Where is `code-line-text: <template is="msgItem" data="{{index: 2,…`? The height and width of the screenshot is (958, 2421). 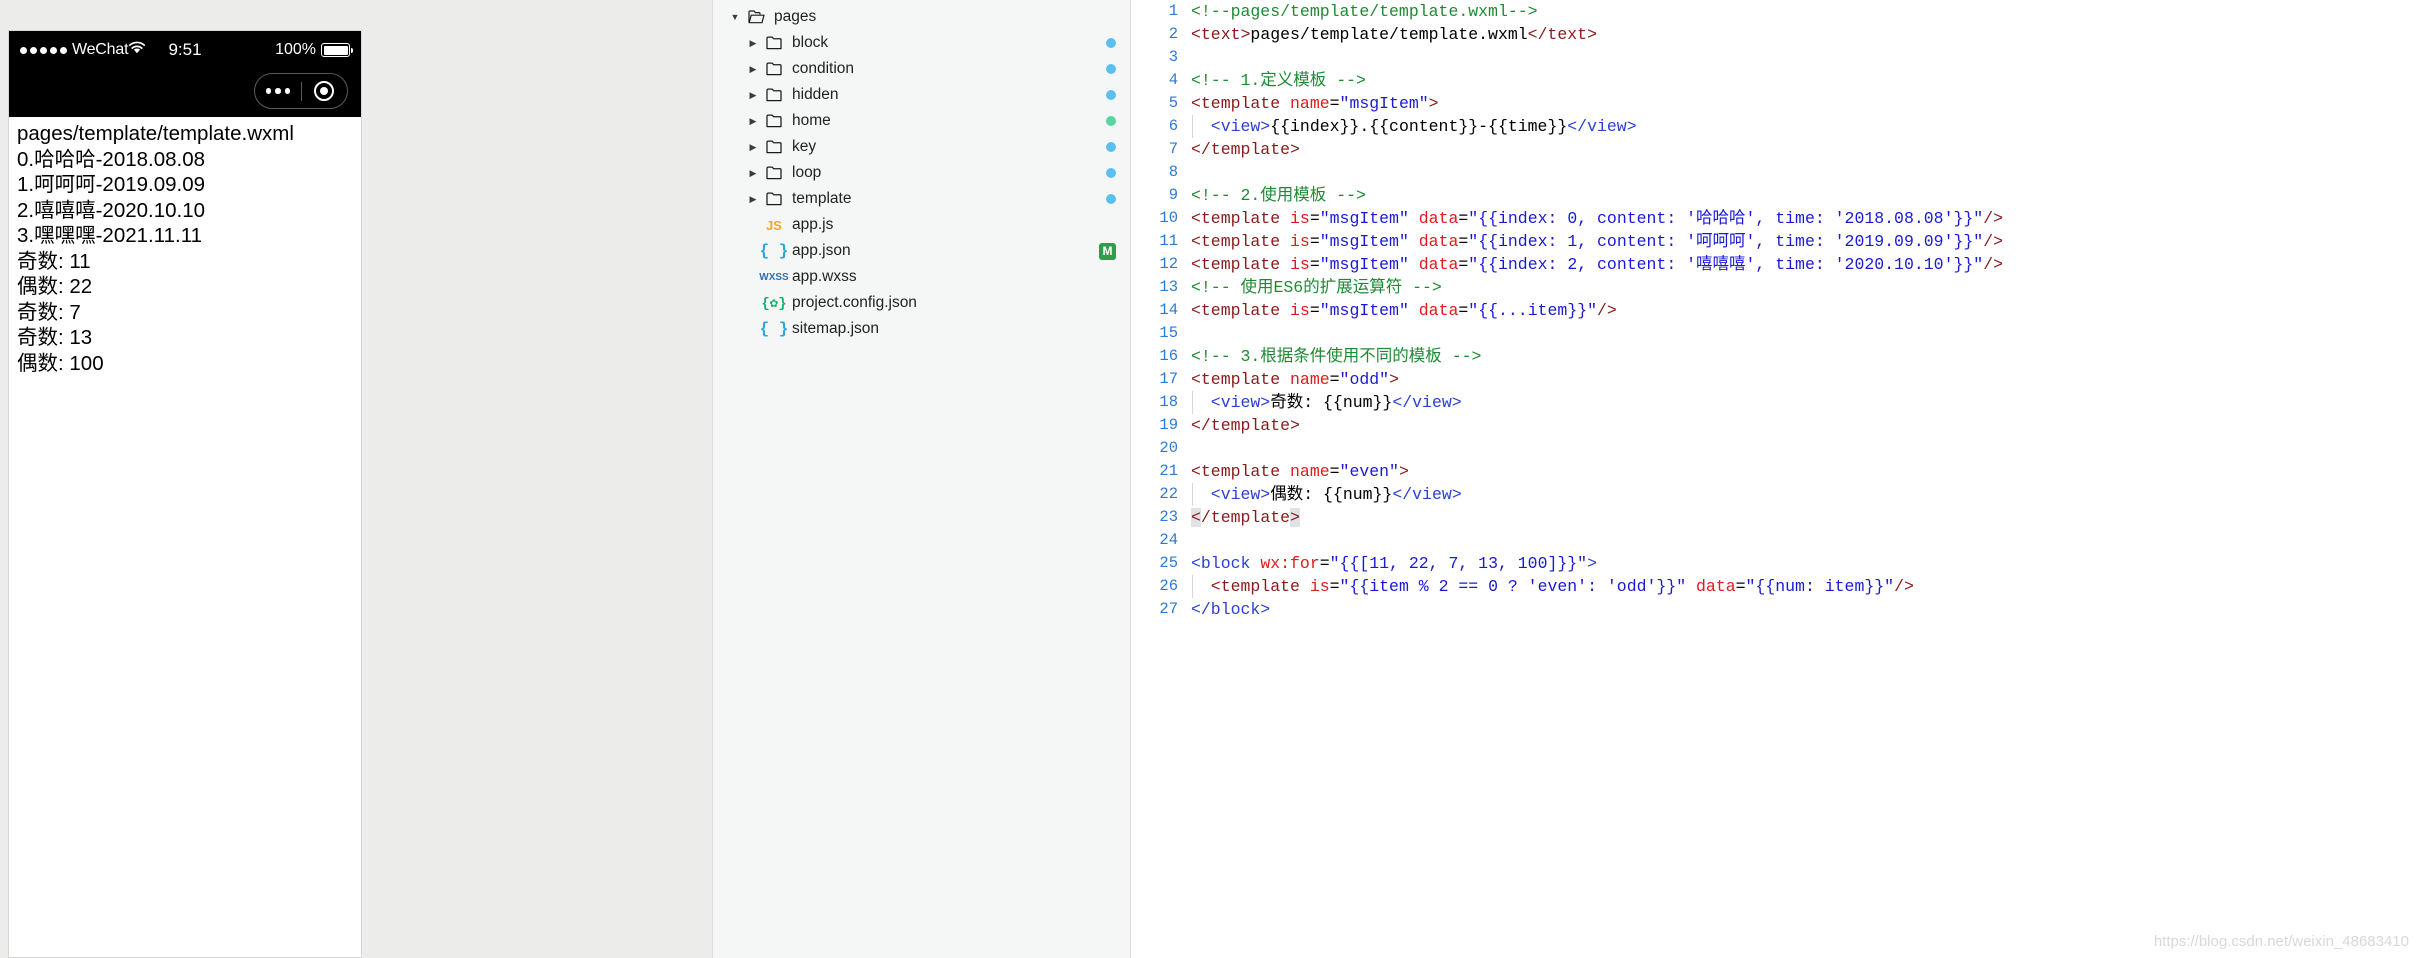
code-line-text: <template is="msgItem" data="{{index: 2,… is located at coordinates (1806, 264).